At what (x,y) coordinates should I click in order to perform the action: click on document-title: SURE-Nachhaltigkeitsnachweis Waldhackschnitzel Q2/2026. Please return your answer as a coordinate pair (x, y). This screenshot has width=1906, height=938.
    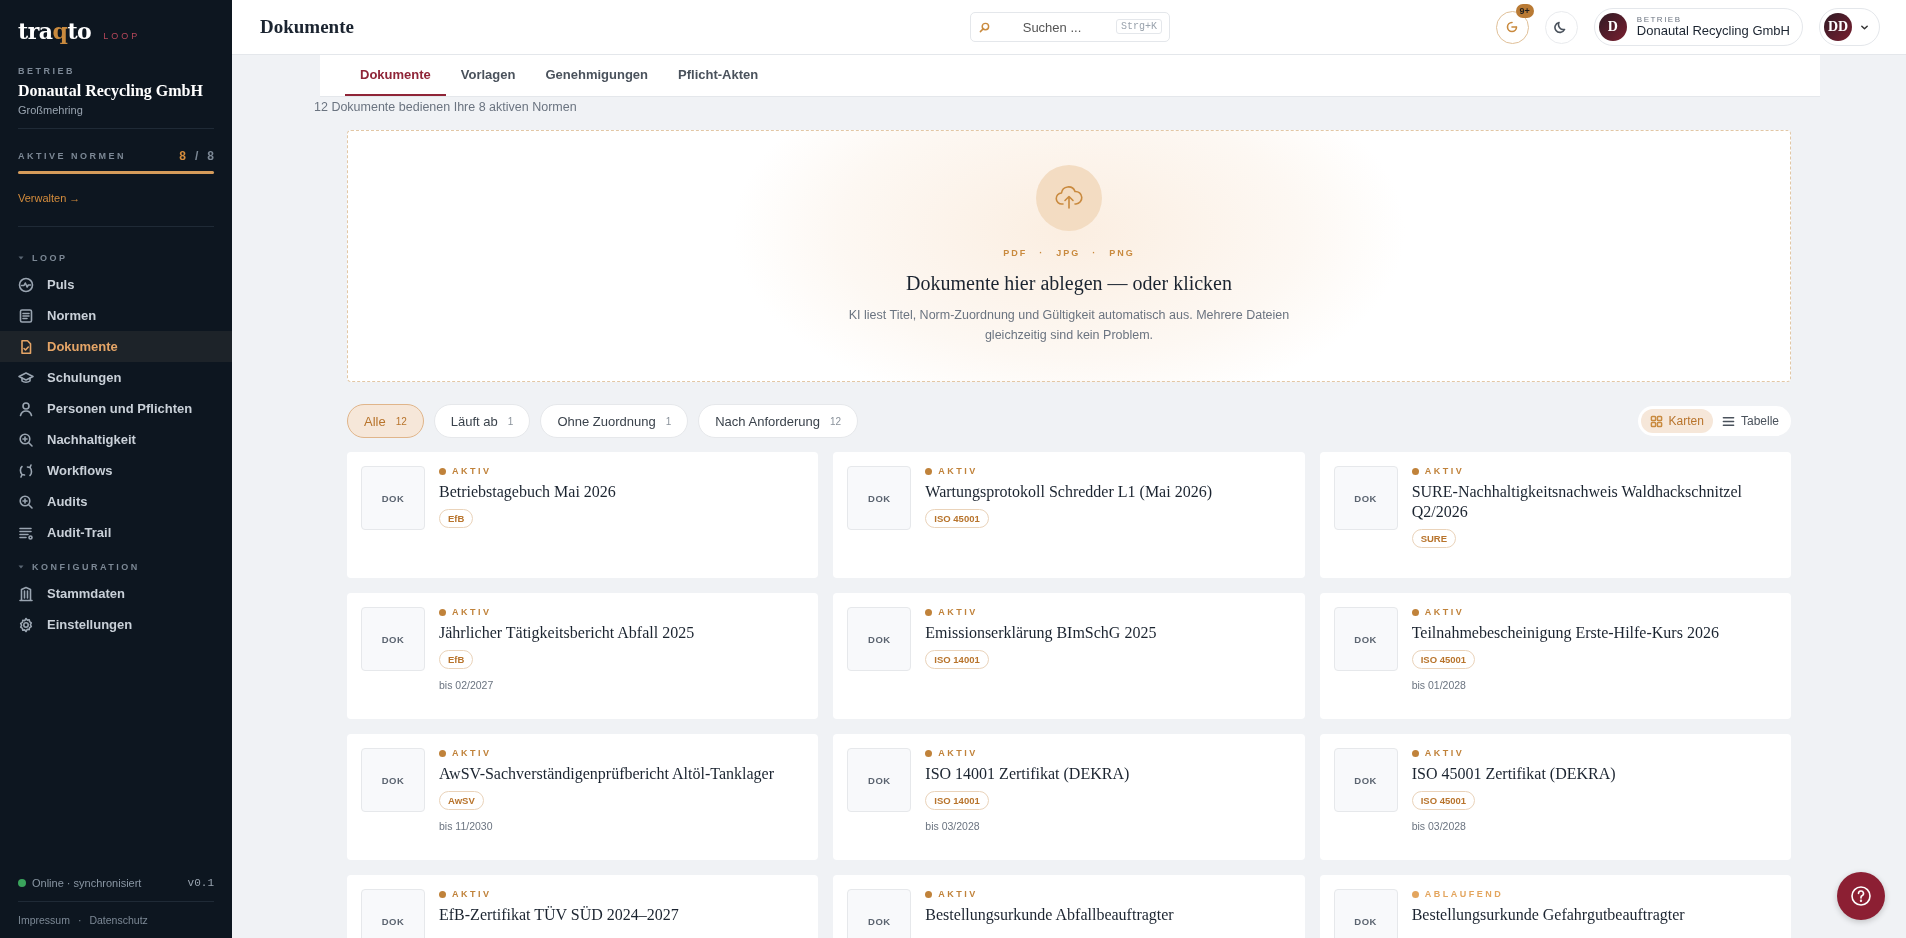
    Looking at the image, I should click on (1577, 502).